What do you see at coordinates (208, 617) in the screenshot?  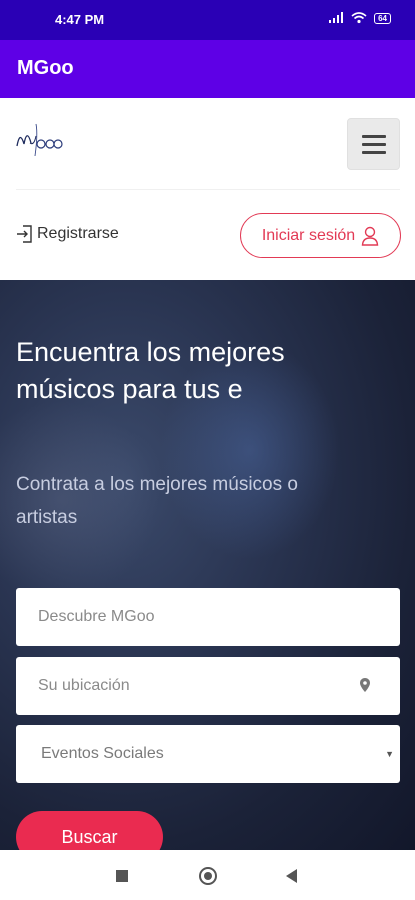 I see `search-input: Descubre MGoo` at bounding box center [208, 617].